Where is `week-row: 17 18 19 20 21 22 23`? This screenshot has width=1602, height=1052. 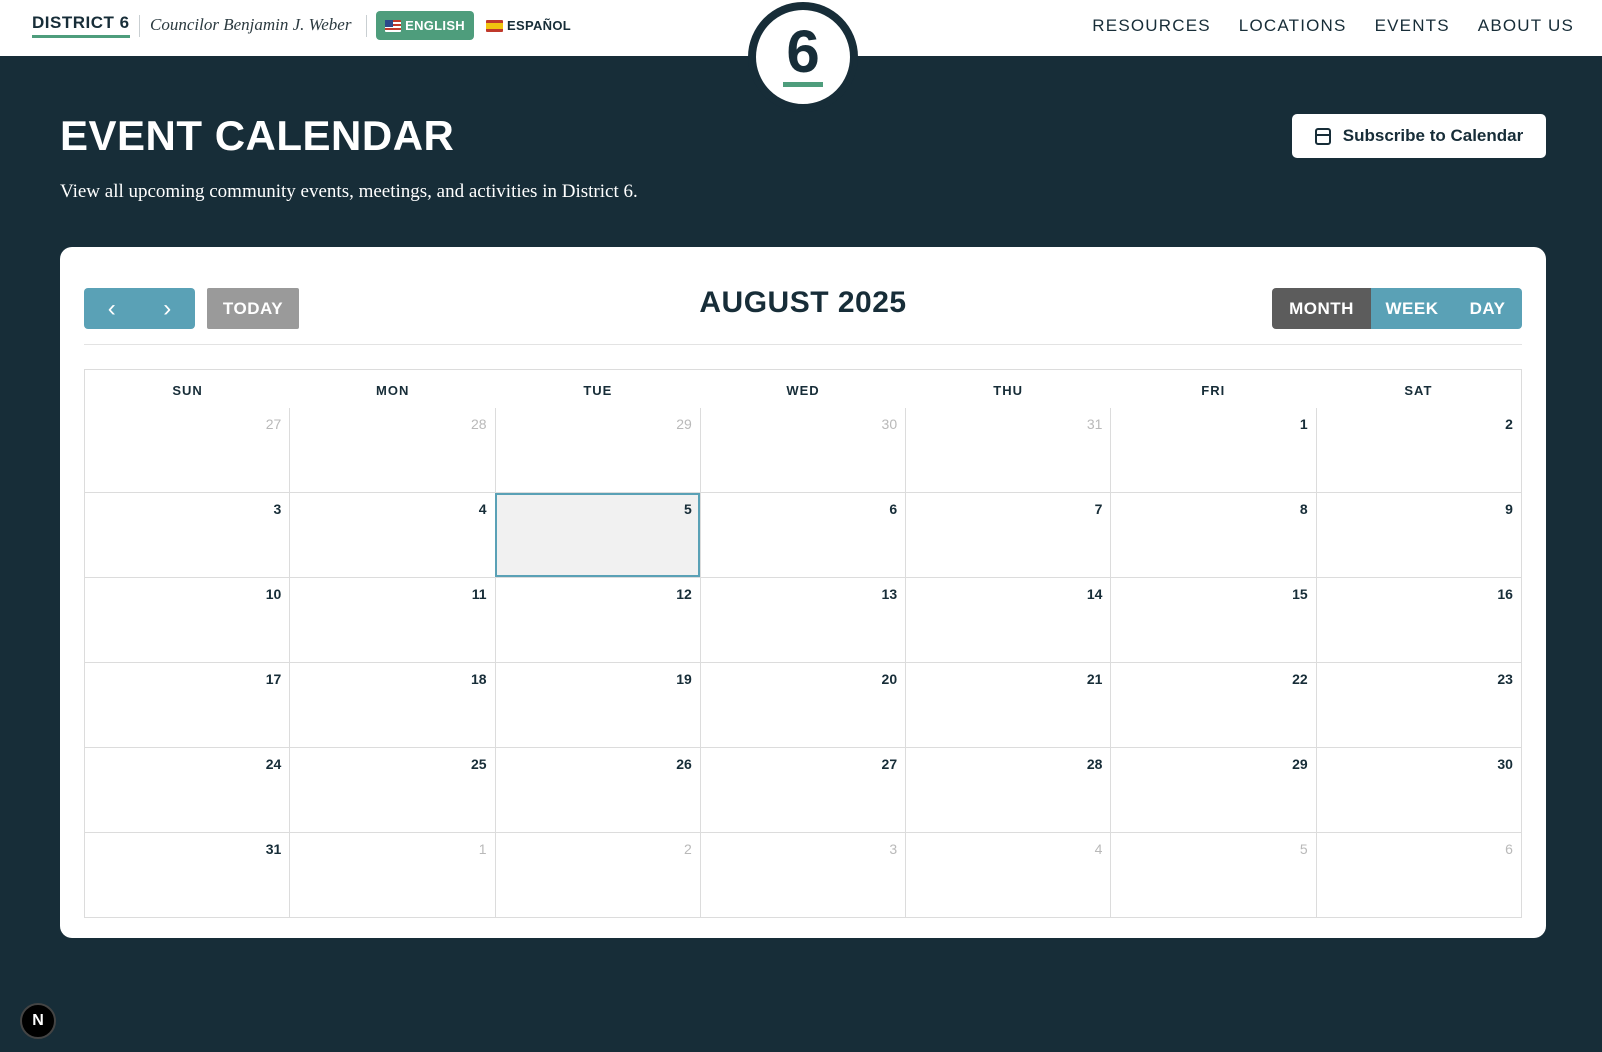 week-row: 17 18 19 20 21 22 23 is located at coordinates (803, 704).